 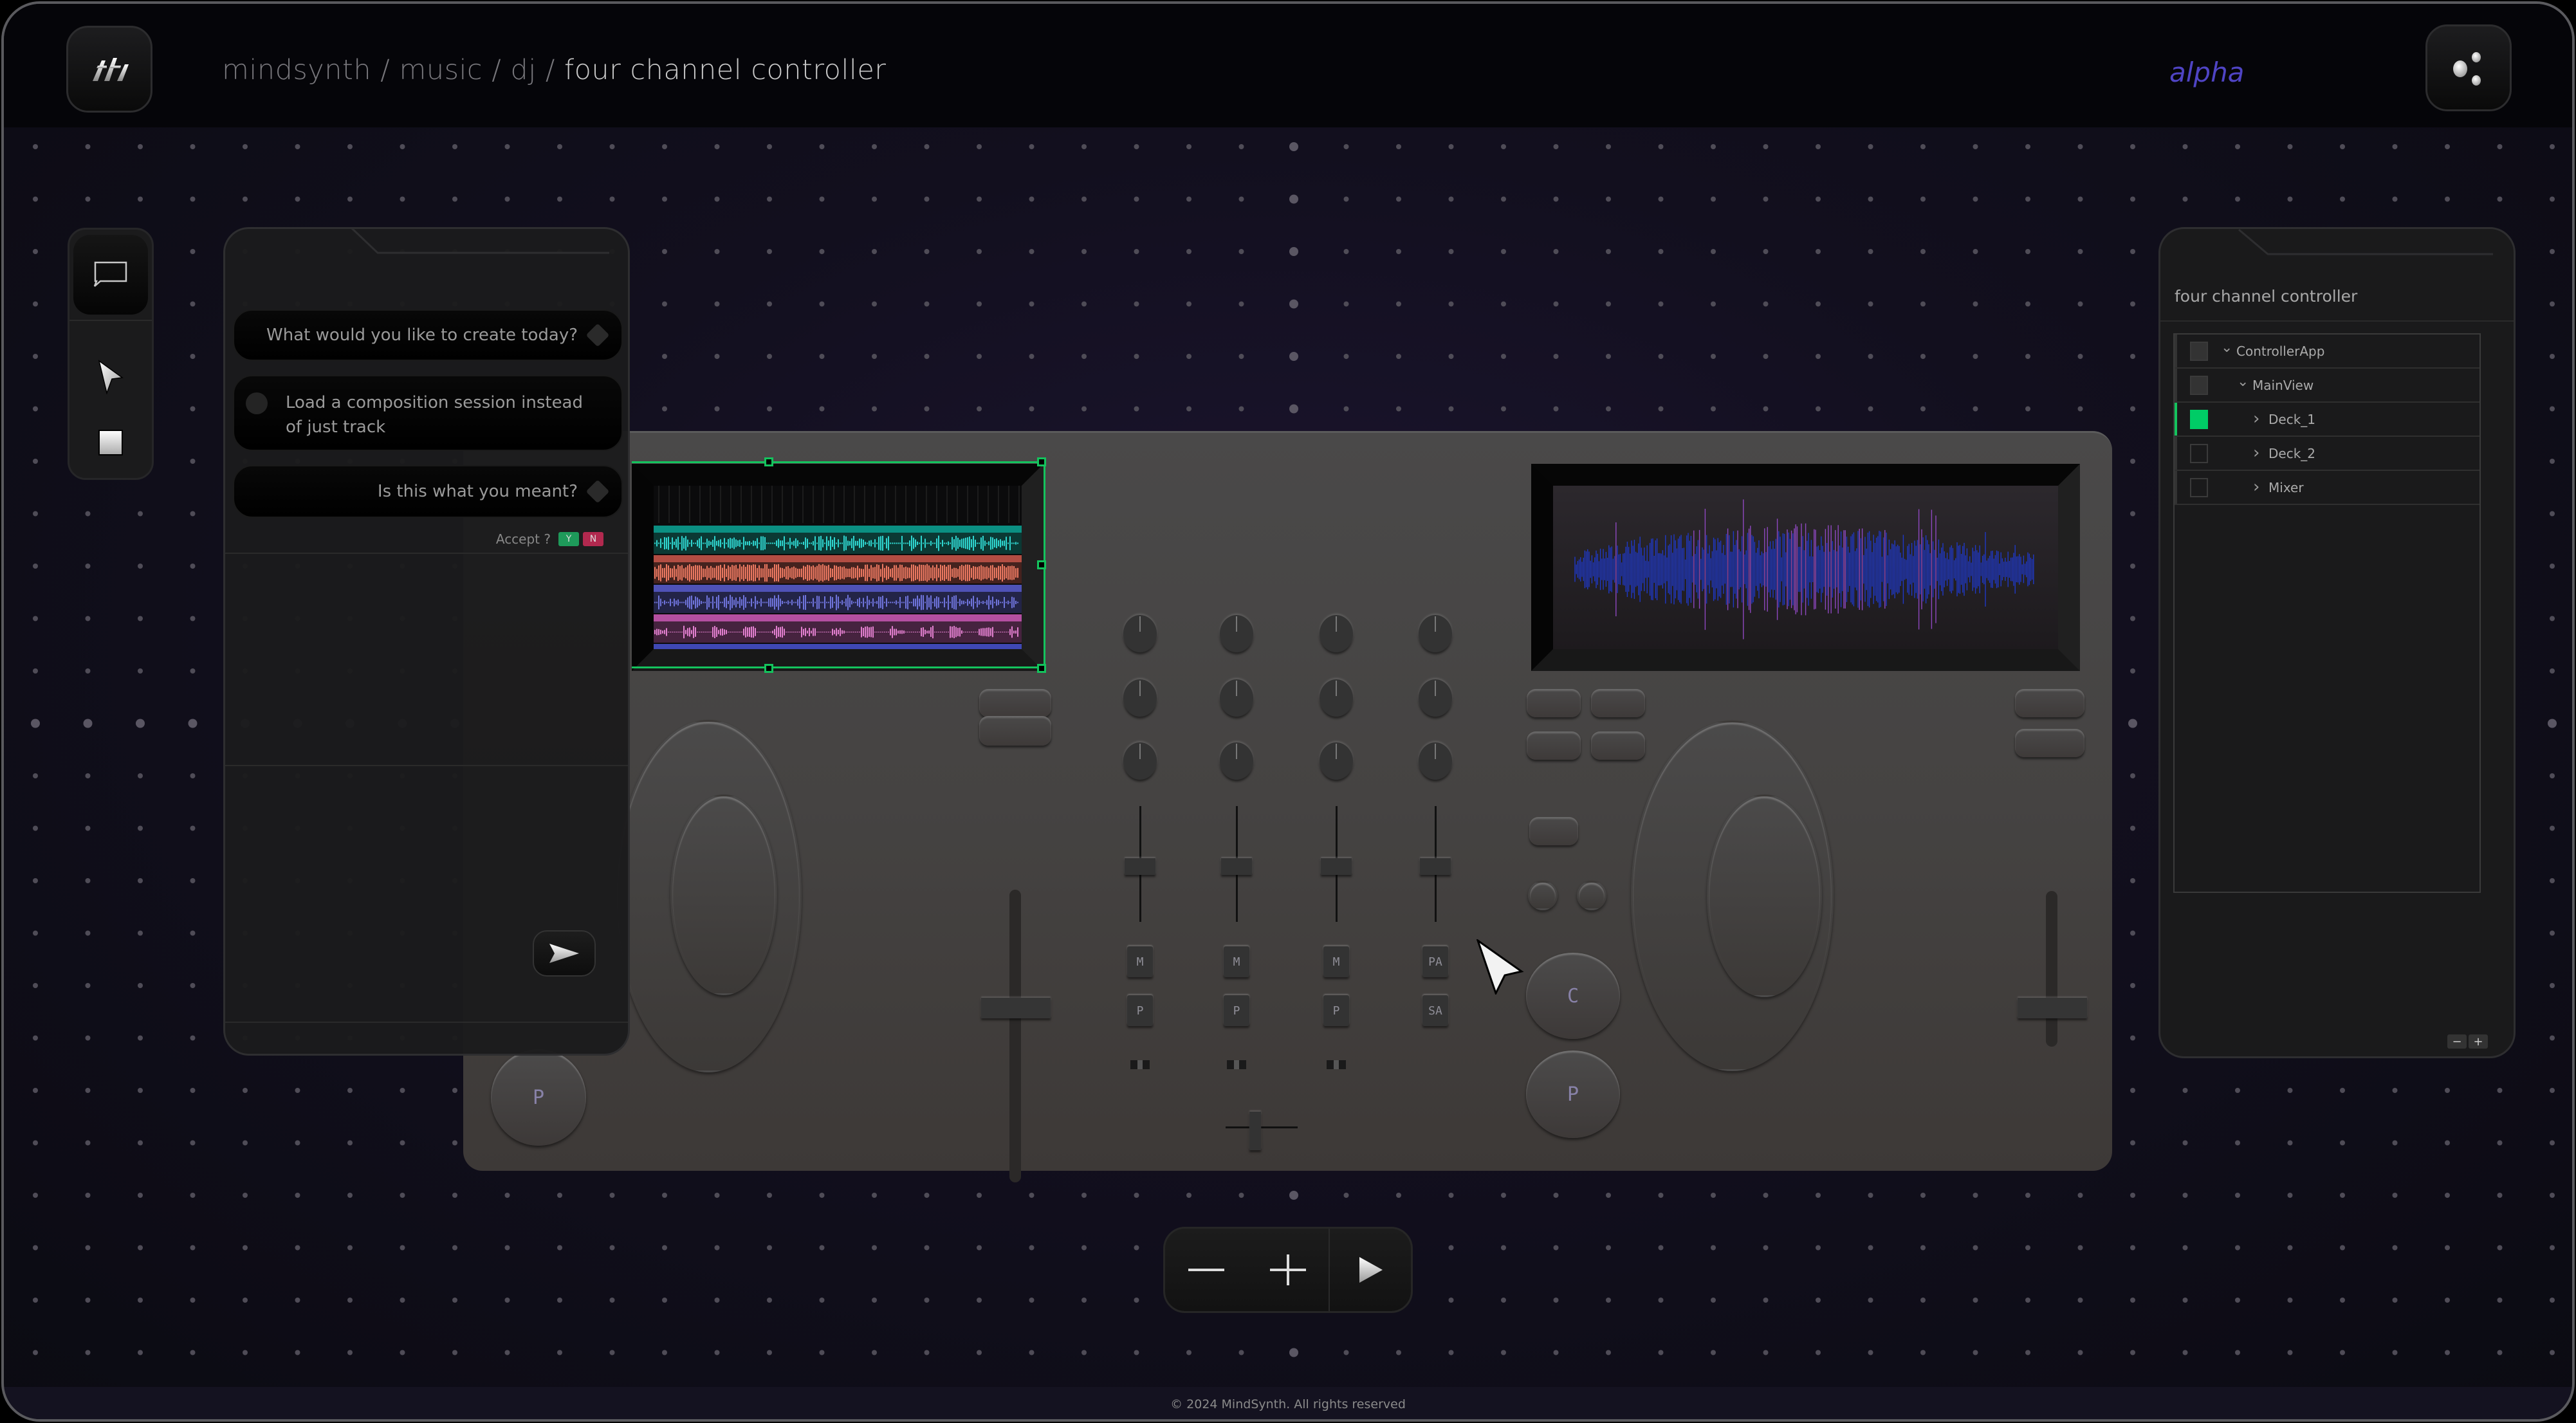 I want to click on breadcrumb-item: mindsynth, so click(x=296, y=70).